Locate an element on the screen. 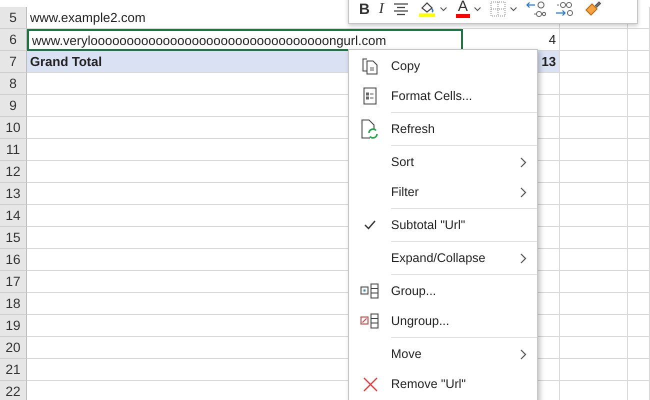  copy-icon is located at coordinates (370, 66).